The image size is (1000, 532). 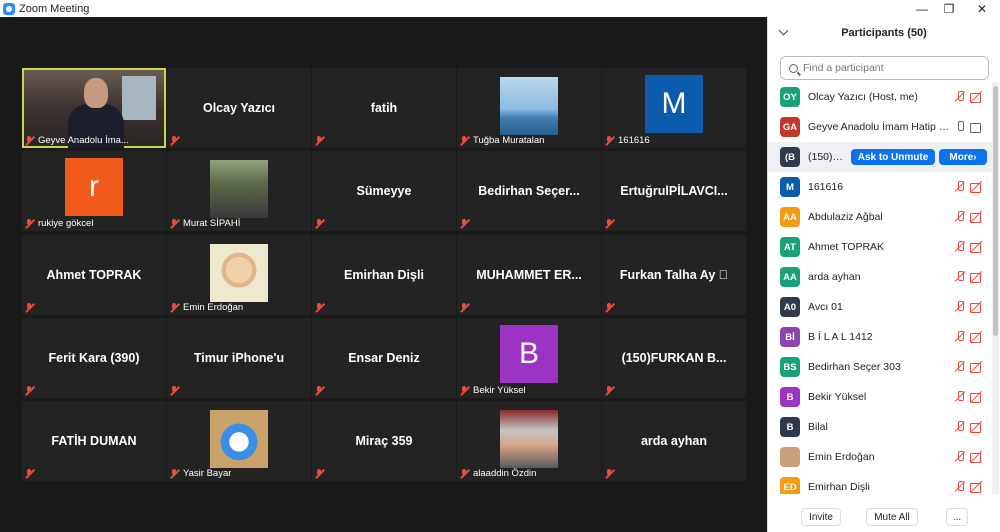 What do you see at coordinates (94, 191) in the screenshot?
I see `participant-tile: r rukiye gökcel` at bounding box center [94, 191].